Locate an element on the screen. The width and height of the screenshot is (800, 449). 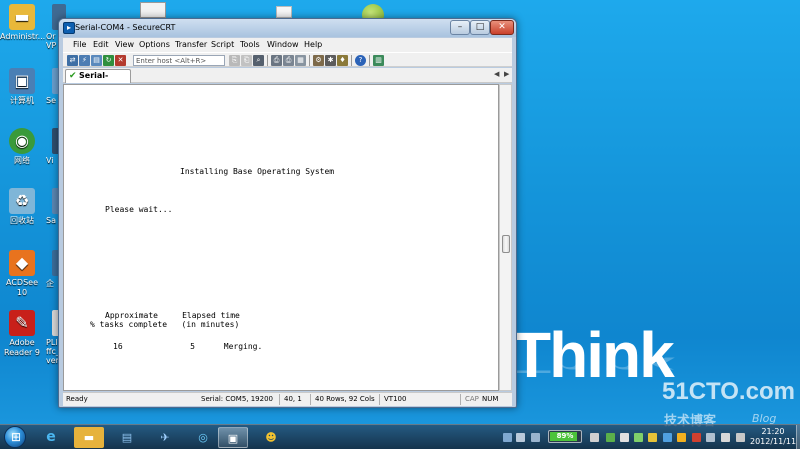
taskbar-explorer: ▬ is located at coordinates (89, 437).